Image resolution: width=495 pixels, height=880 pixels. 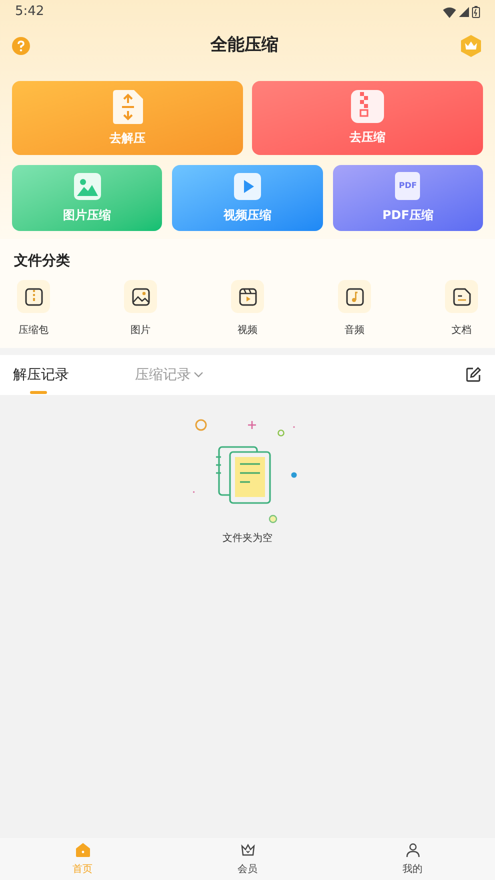 I want to click on wifi-icon, so click(x=449, y=12).